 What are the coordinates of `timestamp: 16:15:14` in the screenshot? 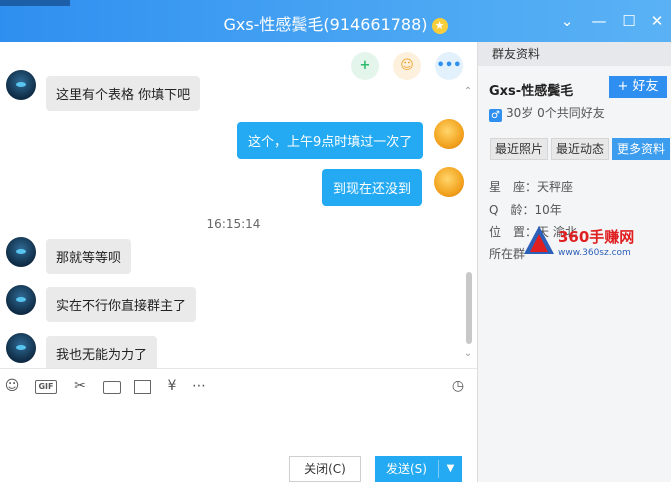 It's located at (233, 224).